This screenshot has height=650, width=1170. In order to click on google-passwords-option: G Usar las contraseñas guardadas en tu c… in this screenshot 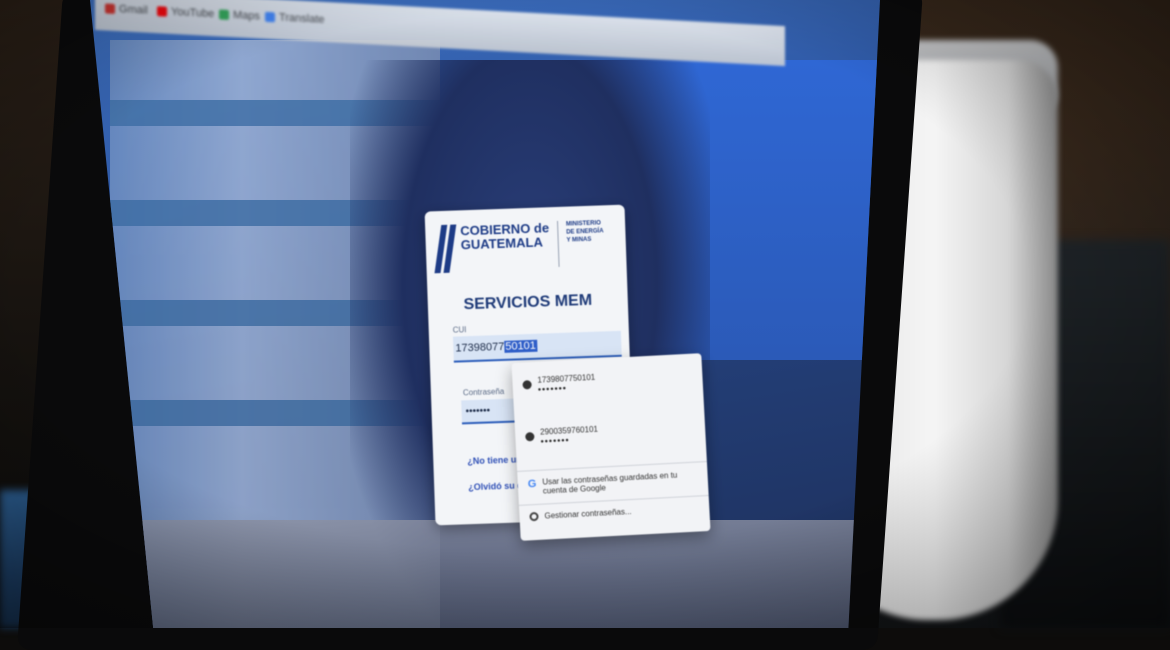, I will do `click(616, 482)`.